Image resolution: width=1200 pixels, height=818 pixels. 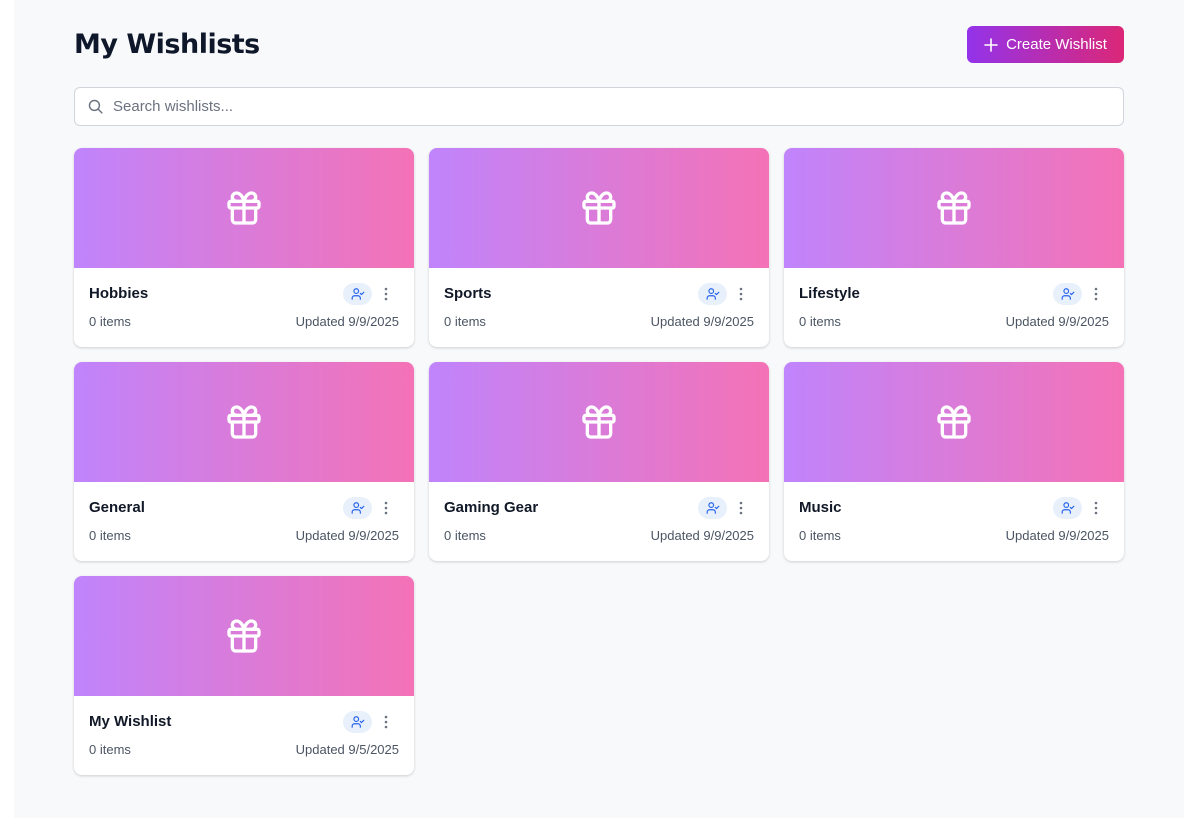 I want to click on wishlist-card-body: Music 0 items Updated 9/9/2025, so click(x=954, y=521).